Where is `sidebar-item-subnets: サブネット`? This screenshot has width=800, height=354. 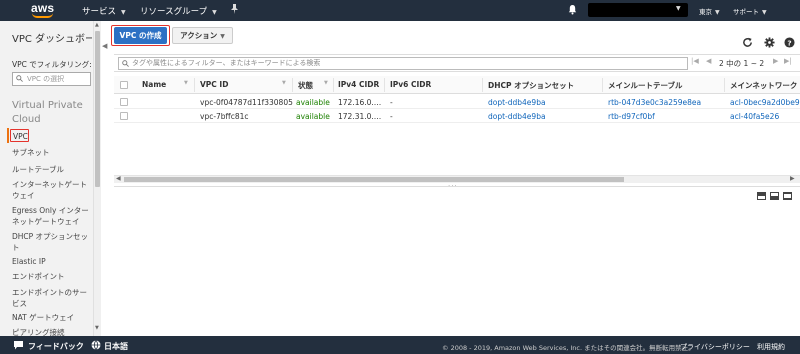
sidebar-item-subnets: サブネット is located at coordinates (52, 152).